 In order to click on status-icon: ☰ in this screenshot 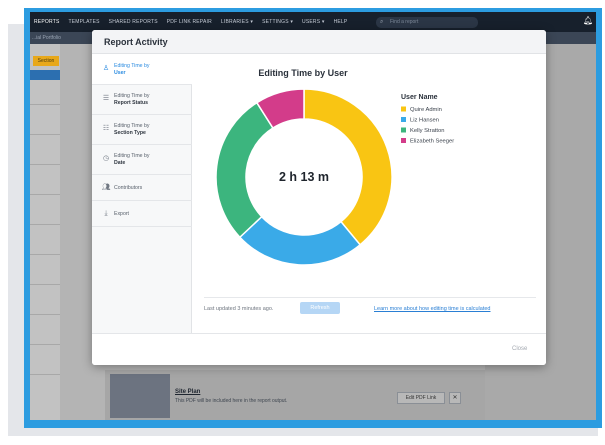, I will do `click(106, 98)`.